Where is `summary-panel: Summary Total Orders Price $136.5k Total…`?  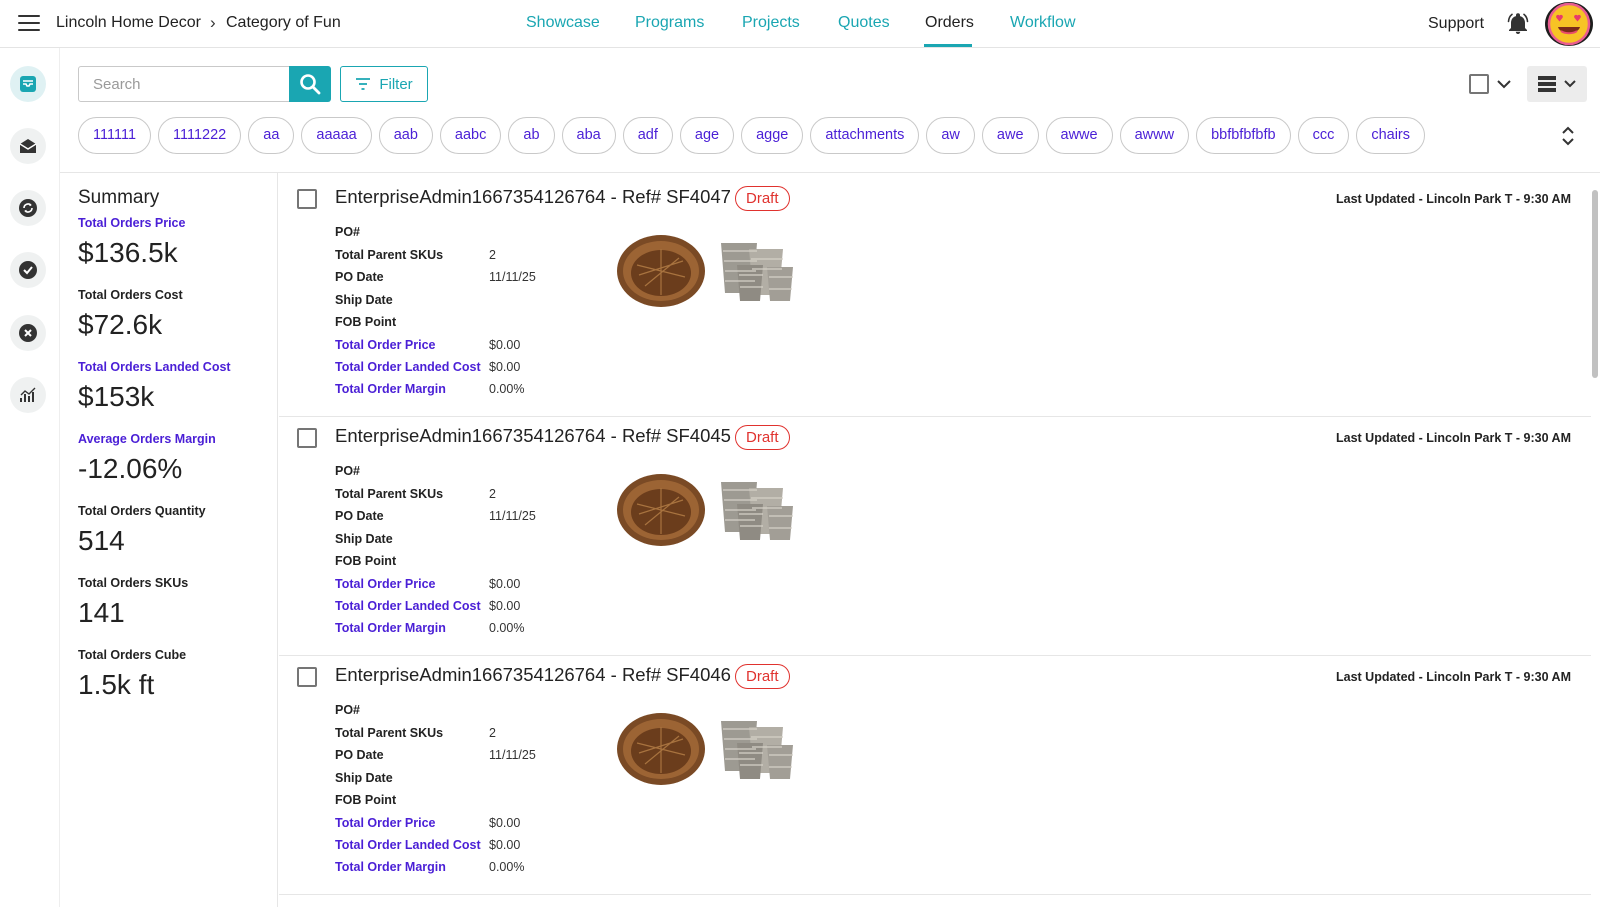 summary-panel: Summary Total Orders Price $136.5k Total… is located at coordinates (169, 540).